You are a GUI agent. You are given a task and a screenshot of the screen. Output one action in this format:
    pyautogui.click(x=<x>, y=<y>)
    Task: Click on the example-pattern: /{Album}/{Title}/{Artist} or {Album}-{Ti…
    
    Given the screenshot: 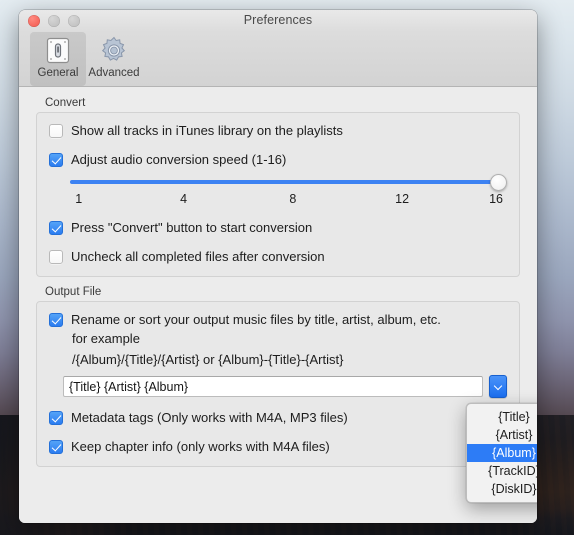 What is the action you would take?
    pyautogui.click(x=208, y=359)
    